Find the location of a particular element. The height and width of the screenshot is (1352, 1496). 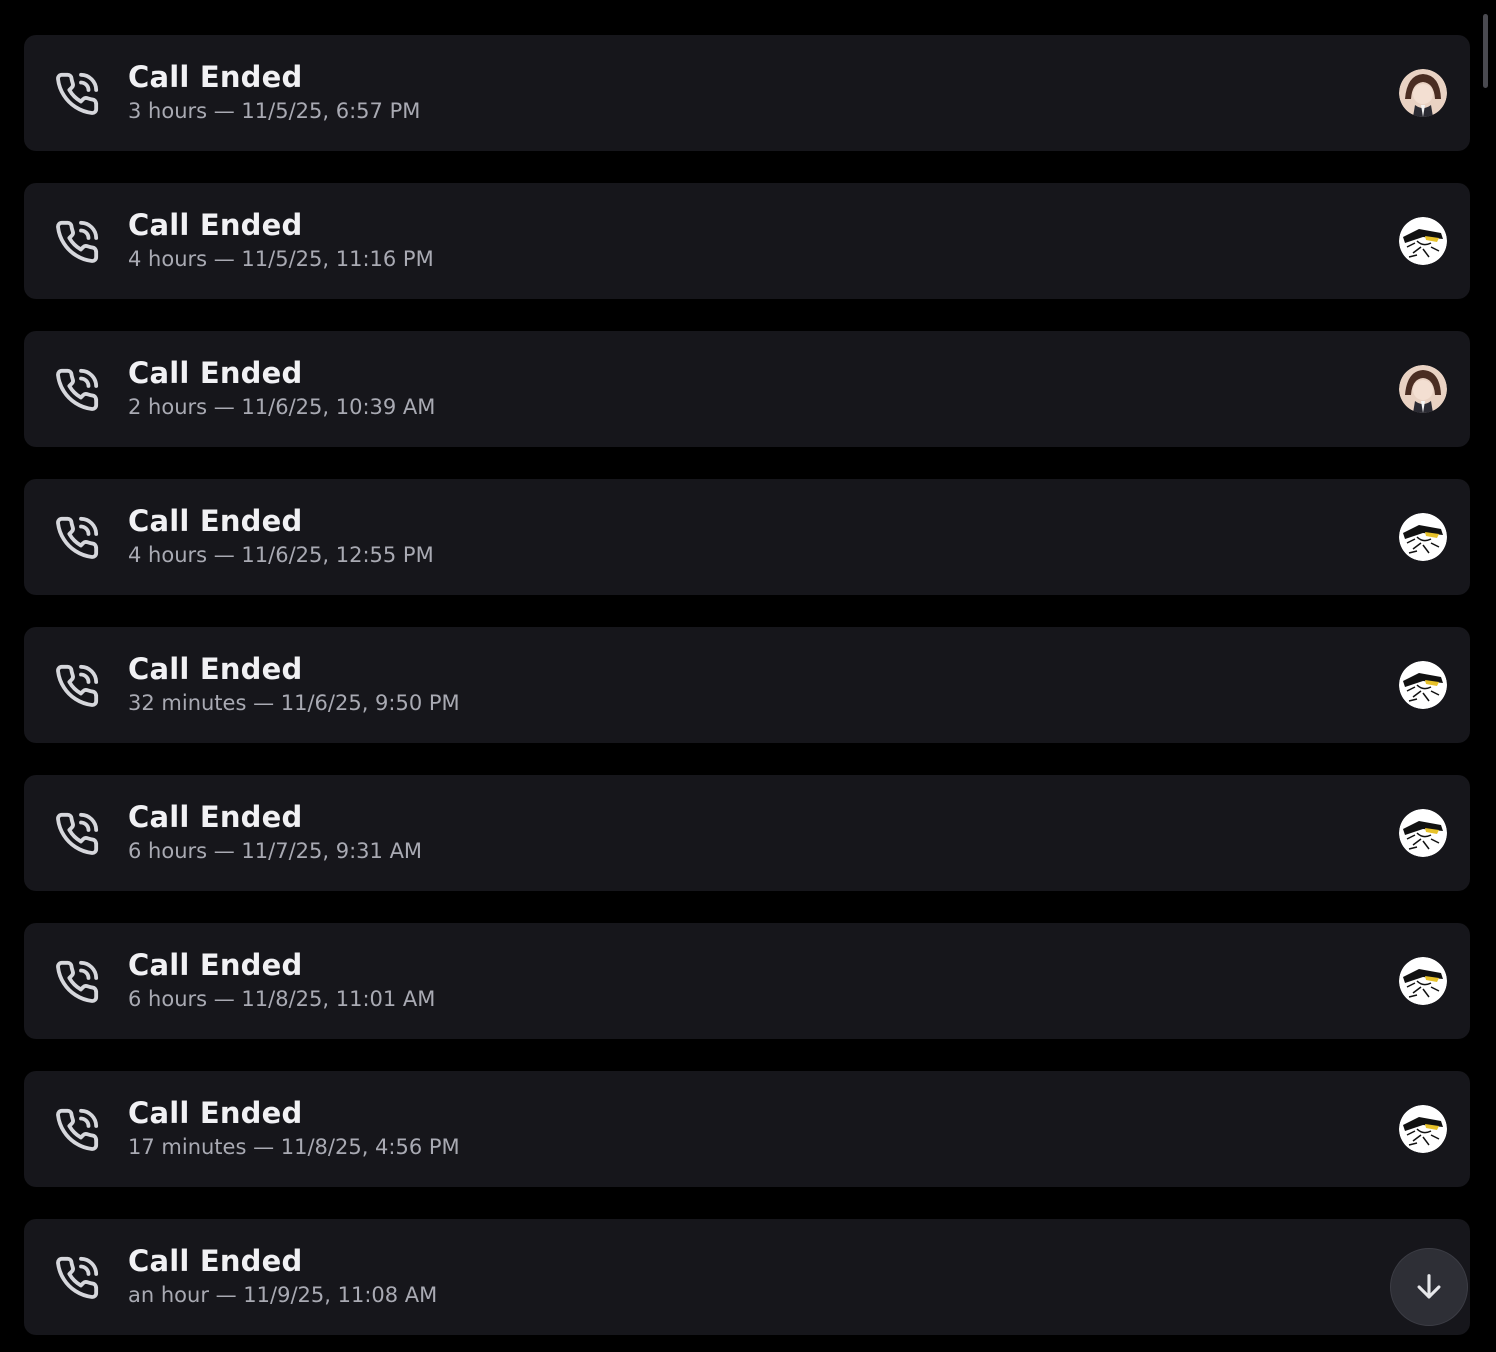

call-duration-date: 17 minutes — 11/8/25, 4:56 PM is located at coordinates (294, 1147).